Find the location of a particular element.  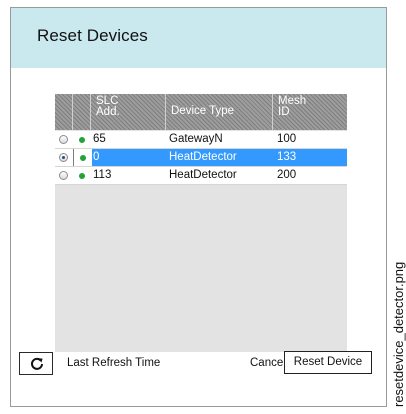

dialog-header: Reset Devices is located at coordinates (198, 38).